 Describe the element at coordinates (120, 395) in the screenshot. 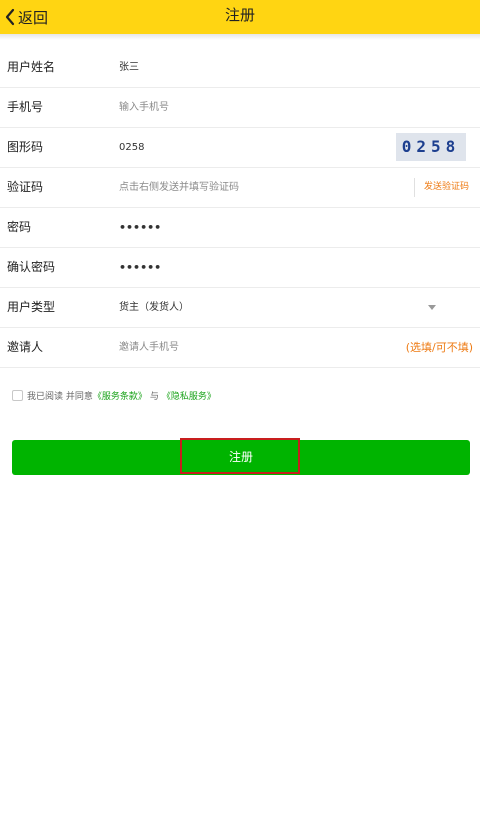

I see `terms-link: 《服务条款》` at that location.